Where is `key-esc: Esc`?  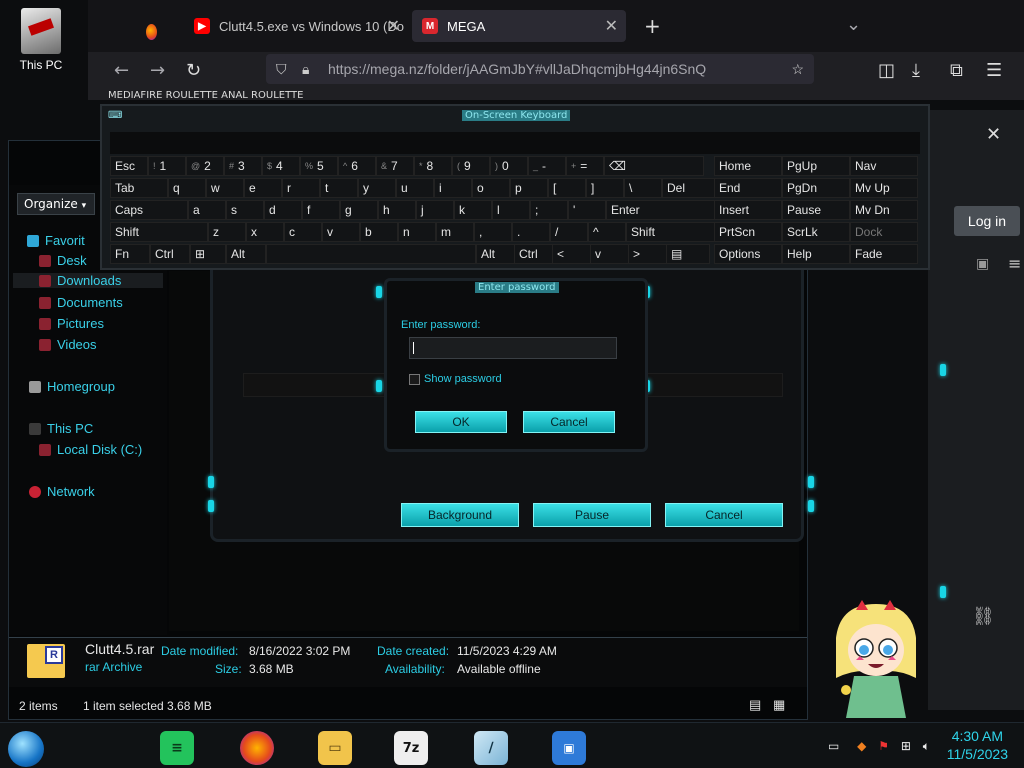 key-esc: Esc is located at coordinates (129, 166).